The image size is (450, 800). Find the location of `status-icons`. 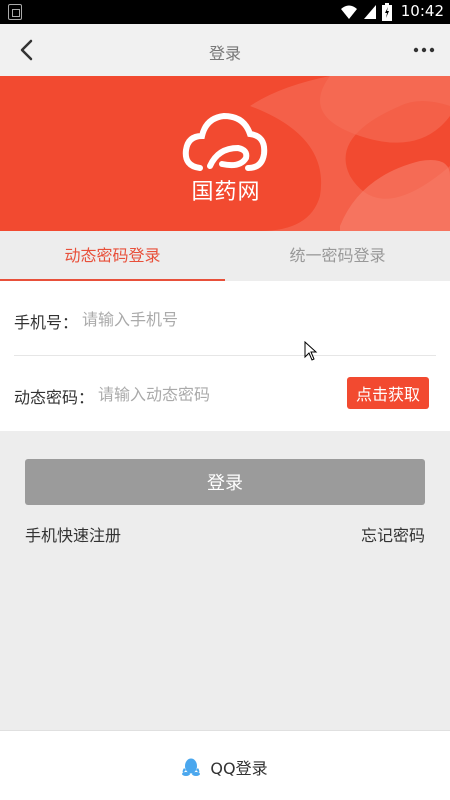

status-icons is located at coordinates (366, 12).